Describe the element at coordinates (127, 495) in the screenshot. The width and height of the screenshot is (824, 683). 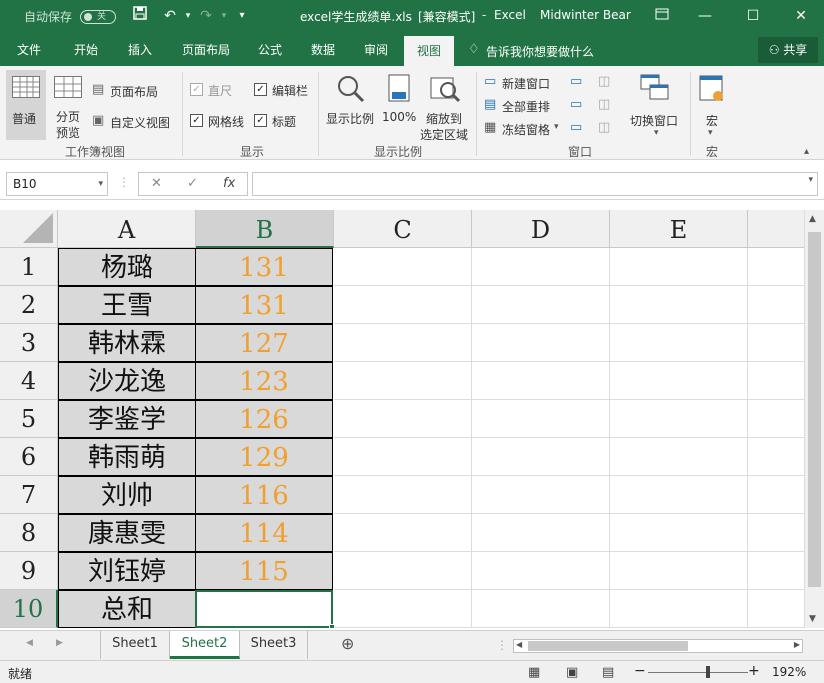
I see `cell-name: 刘帅` at that location.